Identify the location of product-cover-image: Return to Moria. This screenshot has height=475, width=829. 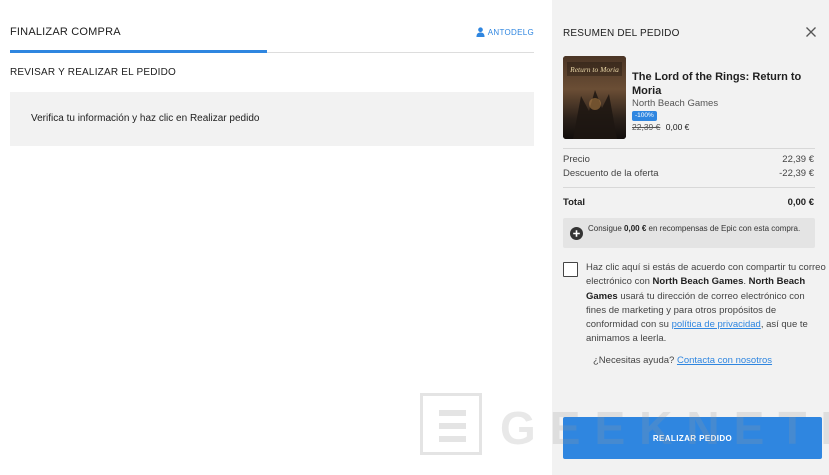
(594, 97).